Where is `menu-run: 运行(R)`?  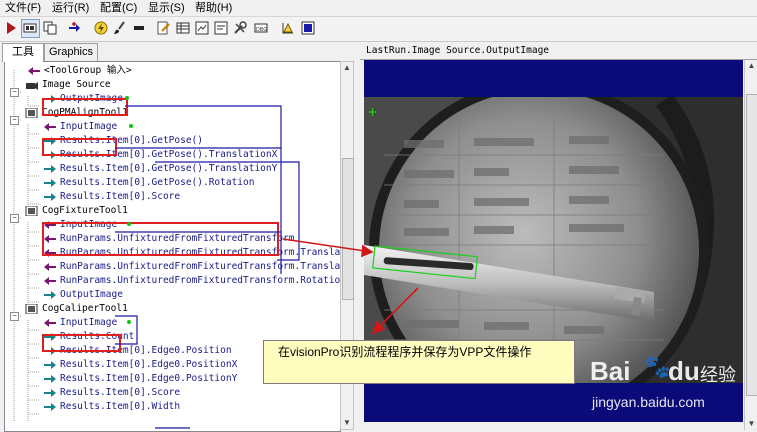 menu-run: 运行(R) is located at coordinates (70, 8).